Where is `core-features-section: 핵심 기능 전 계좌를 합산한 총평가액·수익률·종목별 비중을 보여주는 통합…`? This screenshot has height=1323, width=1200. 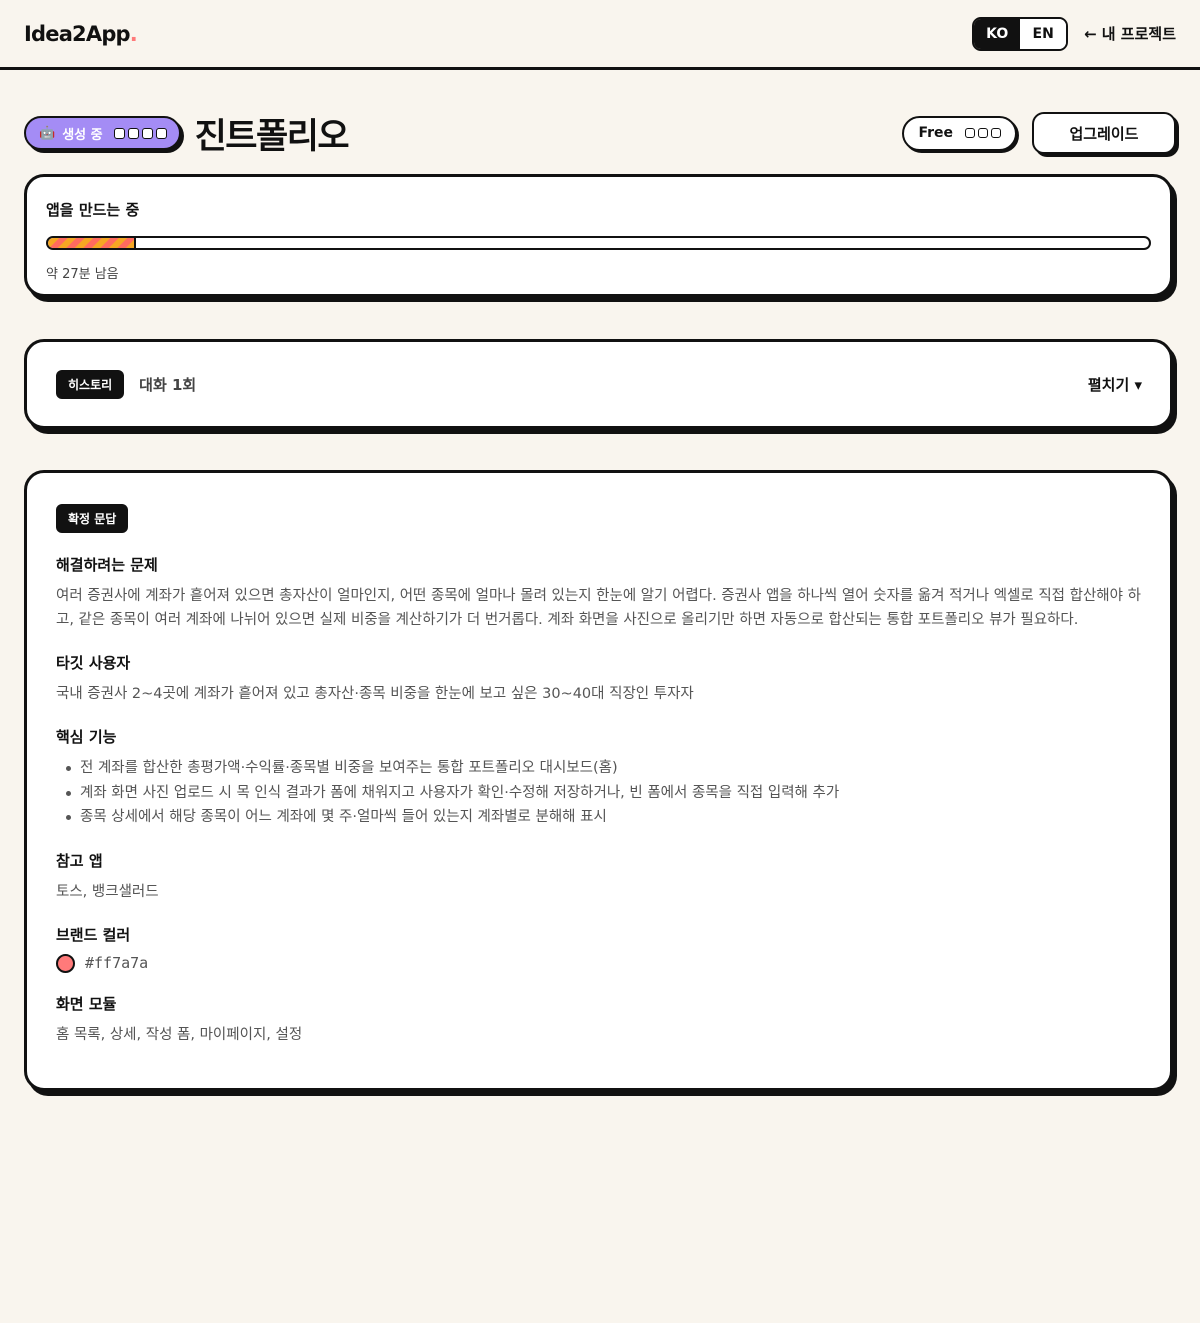 core-features-section: 핵심 기능 전 계좌를 합산한 총평가액·수익률·종목별 비중을 보여주는 통합… is located at coordinates (598, 778).